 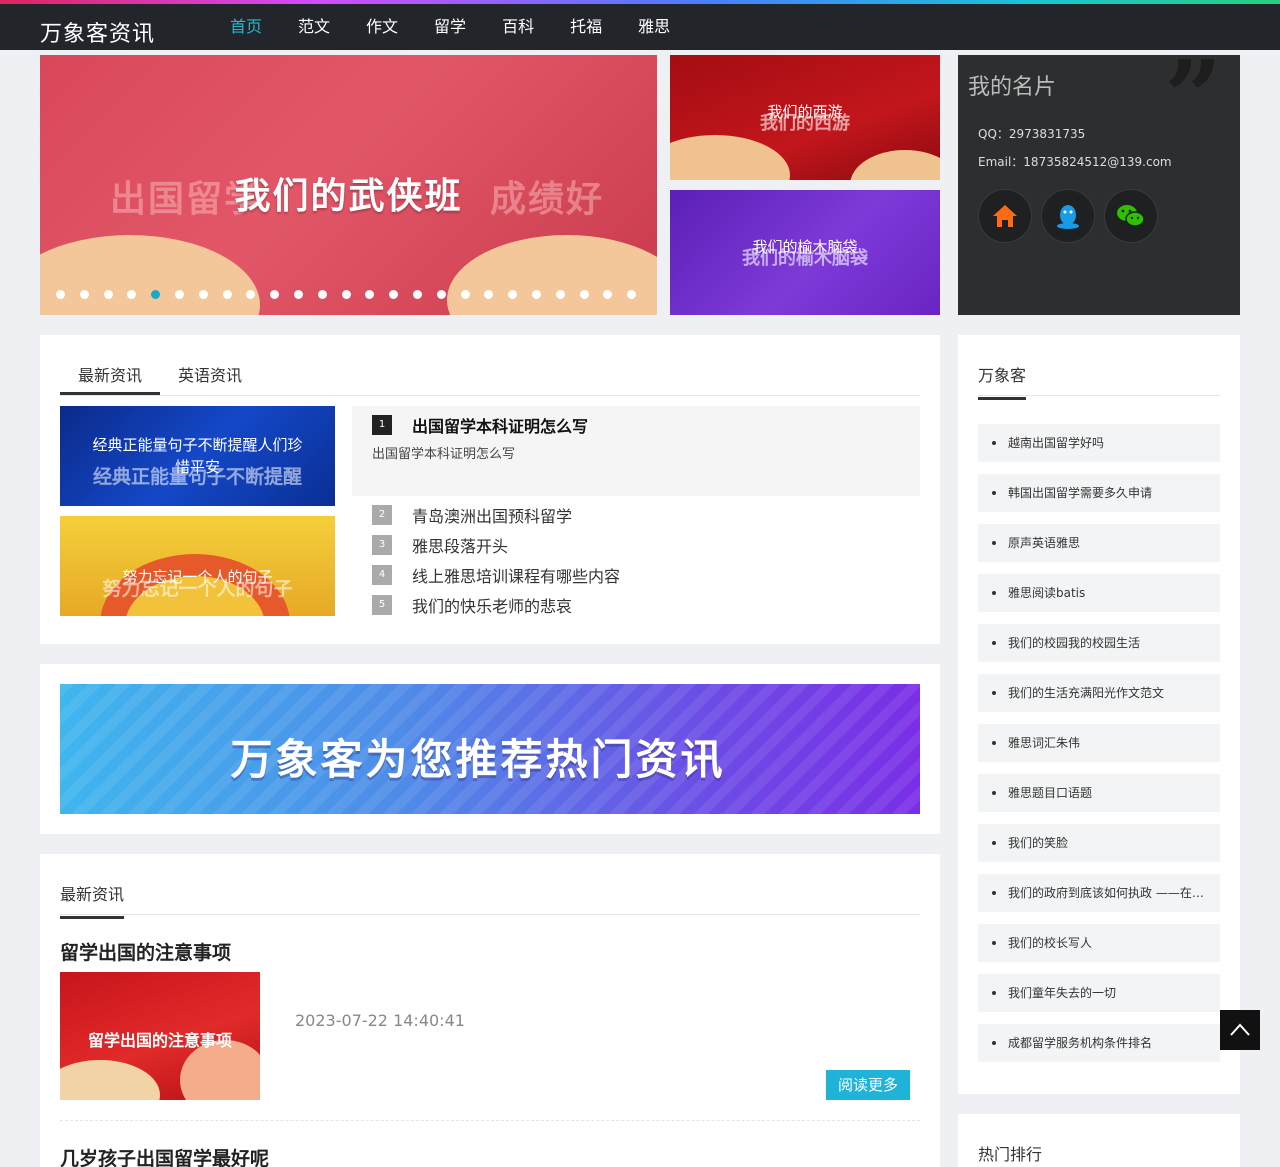 What do you see at coordinates (490, 896) in the screenshot?
I see `section-title: 最新资讯` at bounding box center [490, 896].